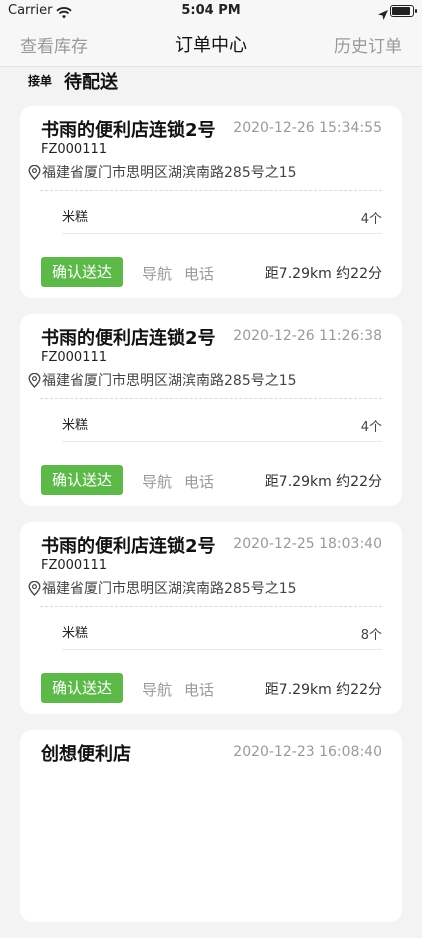 The width and height of the screenshot is (422, 938). What do you see at coordinates (211, 44) in the screenshot?
I see `navigation-bar: 查看库存 订单中心 历史订单` at bounding box center [211, 44].